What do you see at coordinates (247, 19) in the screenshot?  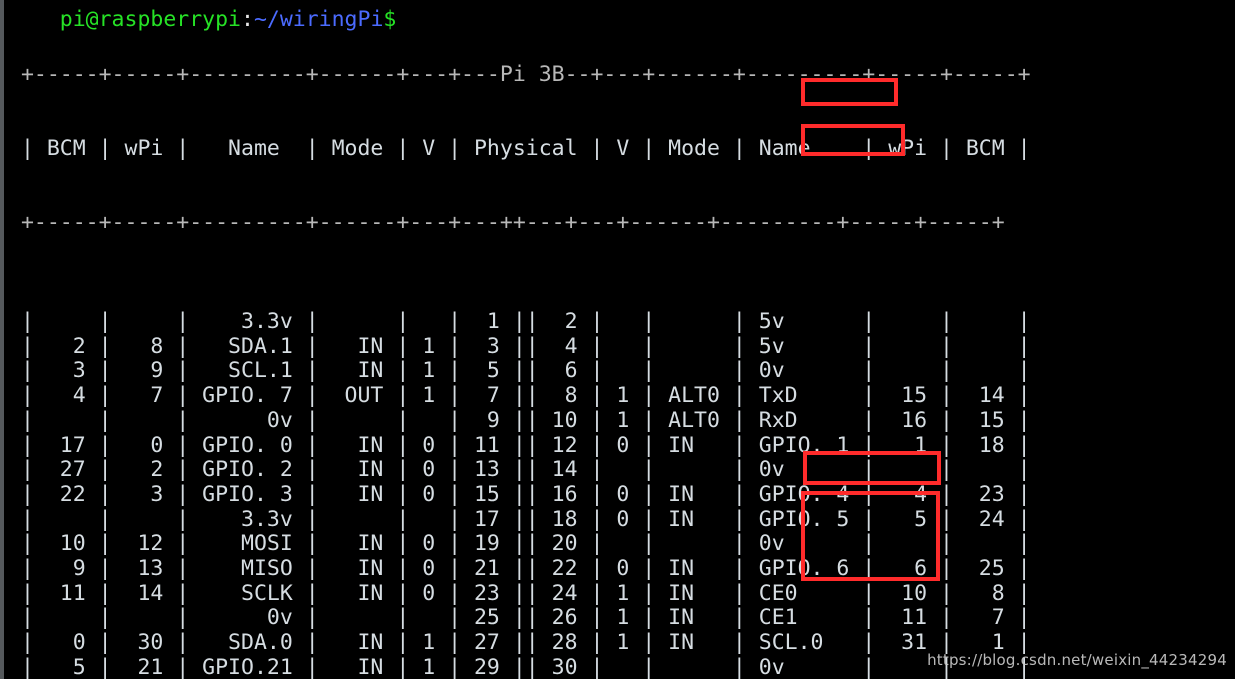 I see `clipped-prompt-colon: :` at bounding box center [247, 19].